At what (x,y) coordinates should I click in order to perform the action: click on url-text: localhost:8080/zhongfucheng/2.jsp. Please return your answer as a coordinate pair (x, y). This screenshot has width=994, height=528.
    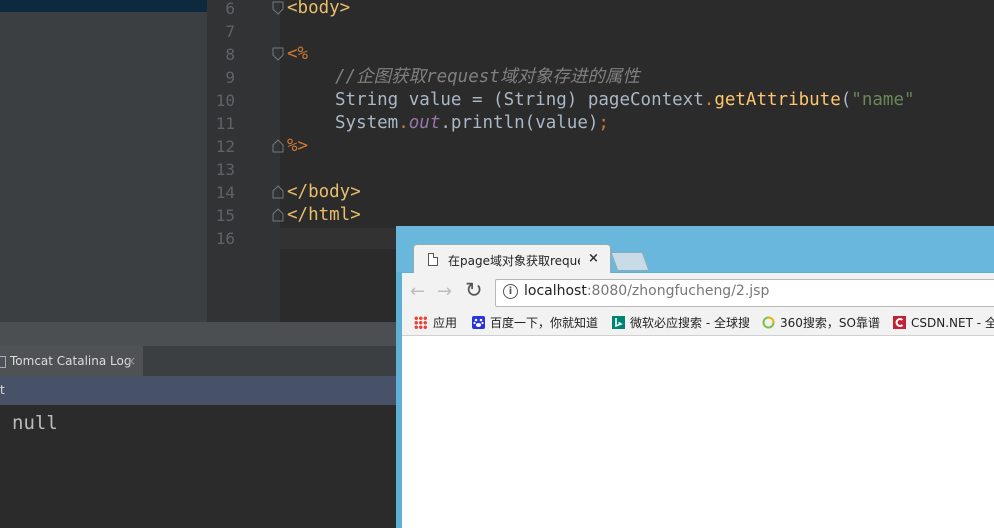
    Looking at the image, I should click on (646, 291).